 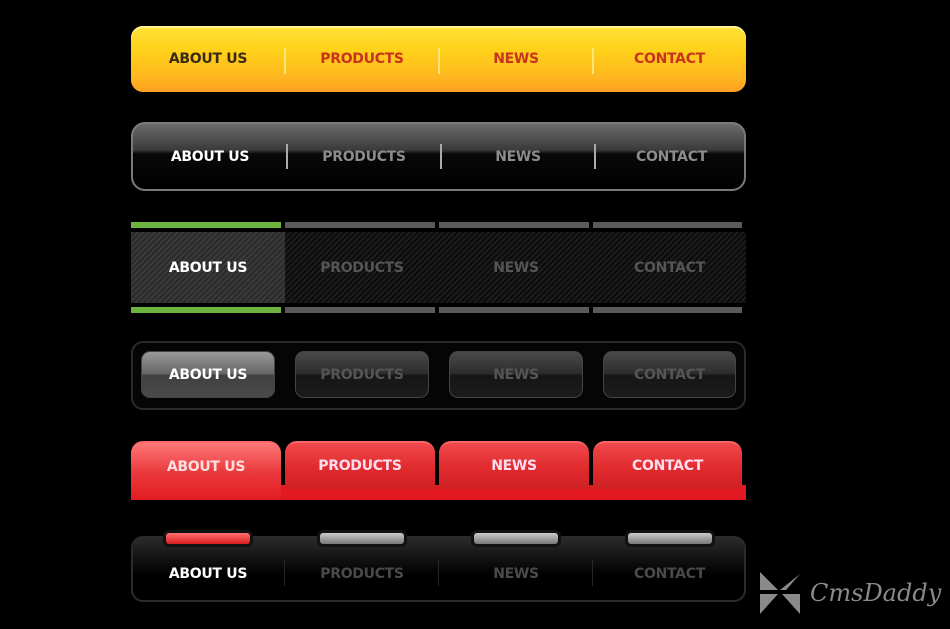 What do you see at coordinates (780, 593) in the screenshot?
I see `pinwheel-logo-icon` at bounding box center [780, 593].